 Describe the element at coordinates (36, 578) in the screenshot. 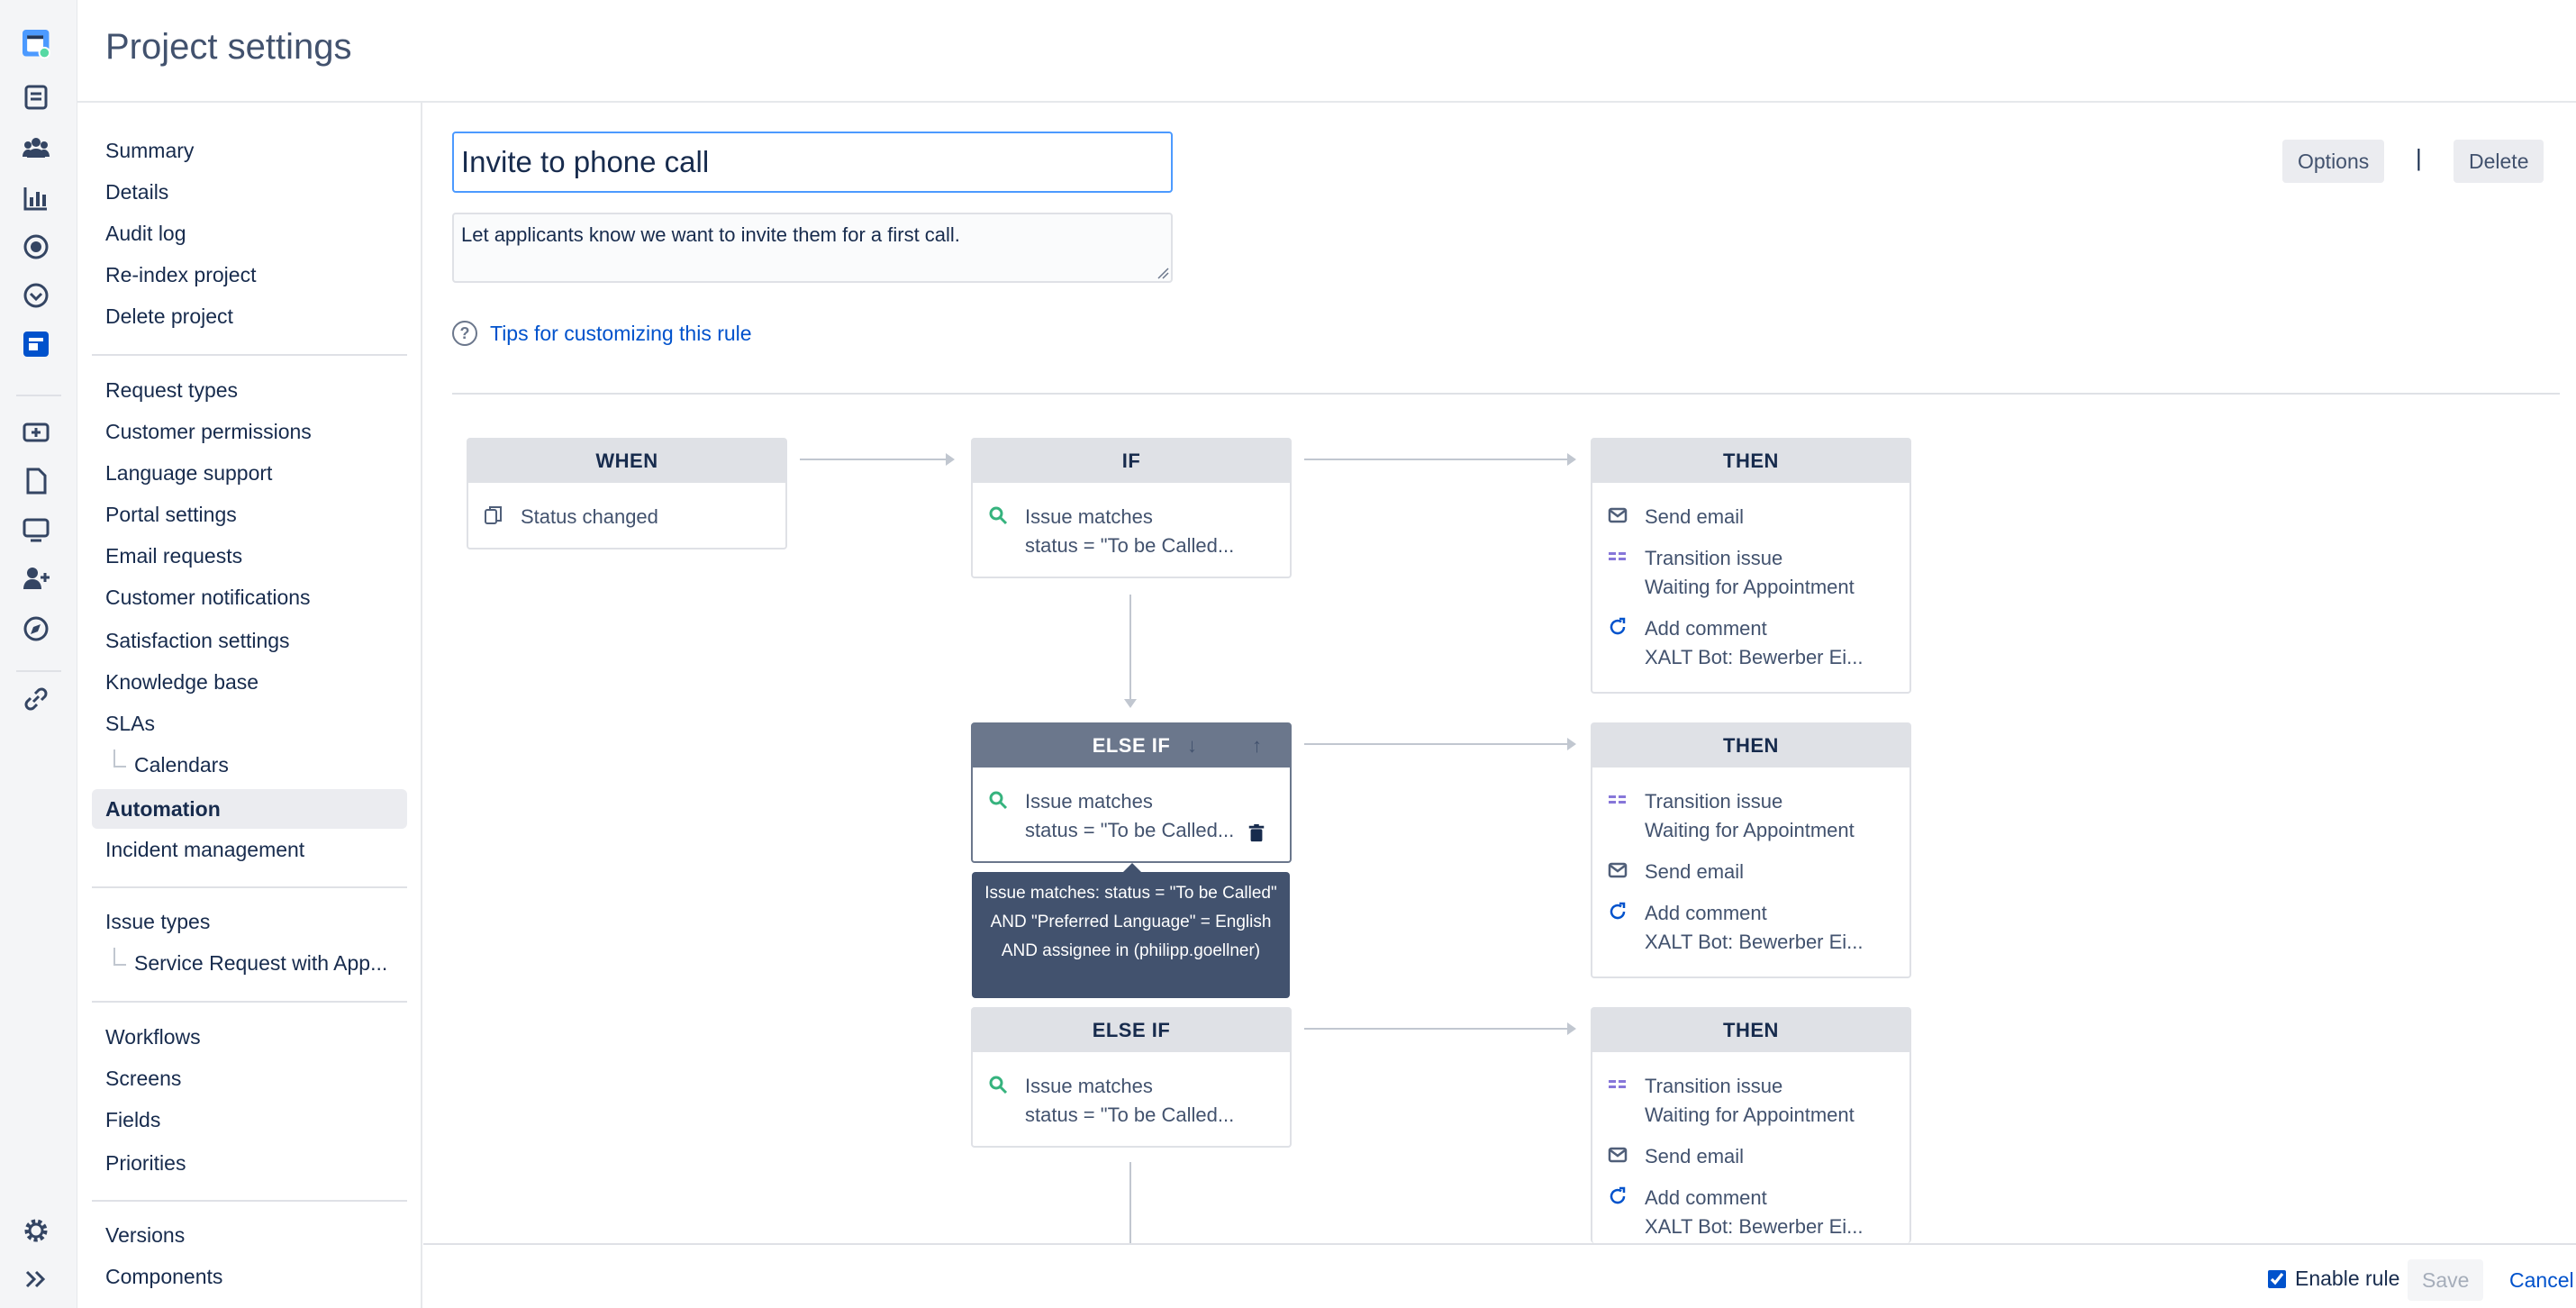

I see `invite-team-icon` at that location.